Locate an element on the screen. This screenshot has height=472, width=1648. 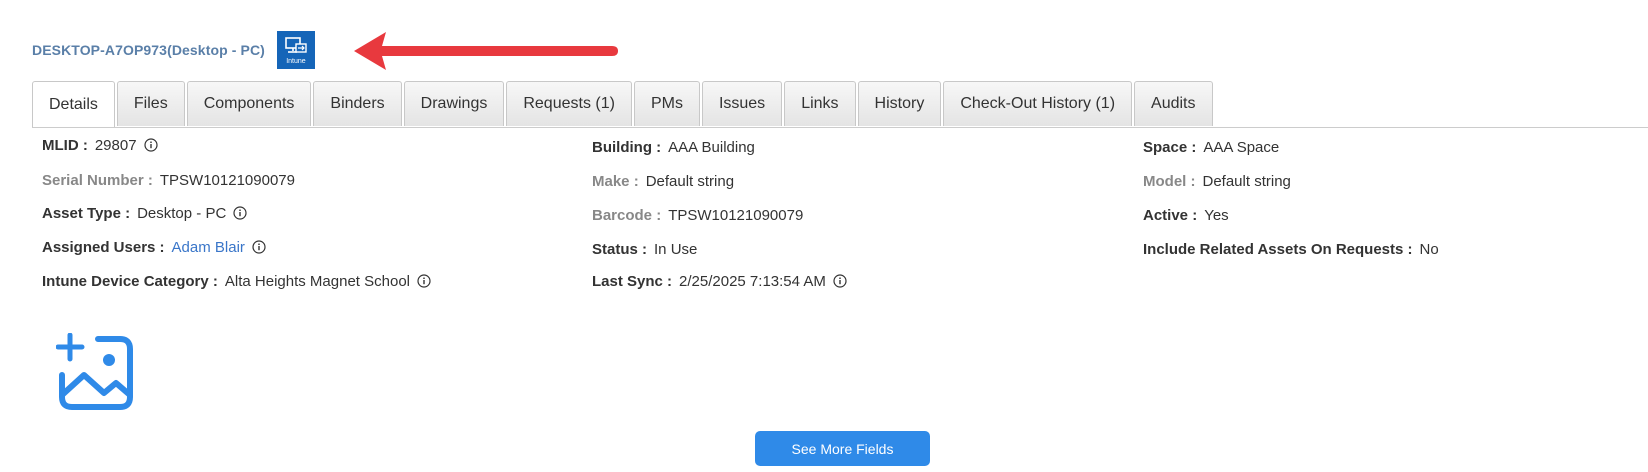
field-mlid: MLID : 29807 is located at coordinates (100, 145).